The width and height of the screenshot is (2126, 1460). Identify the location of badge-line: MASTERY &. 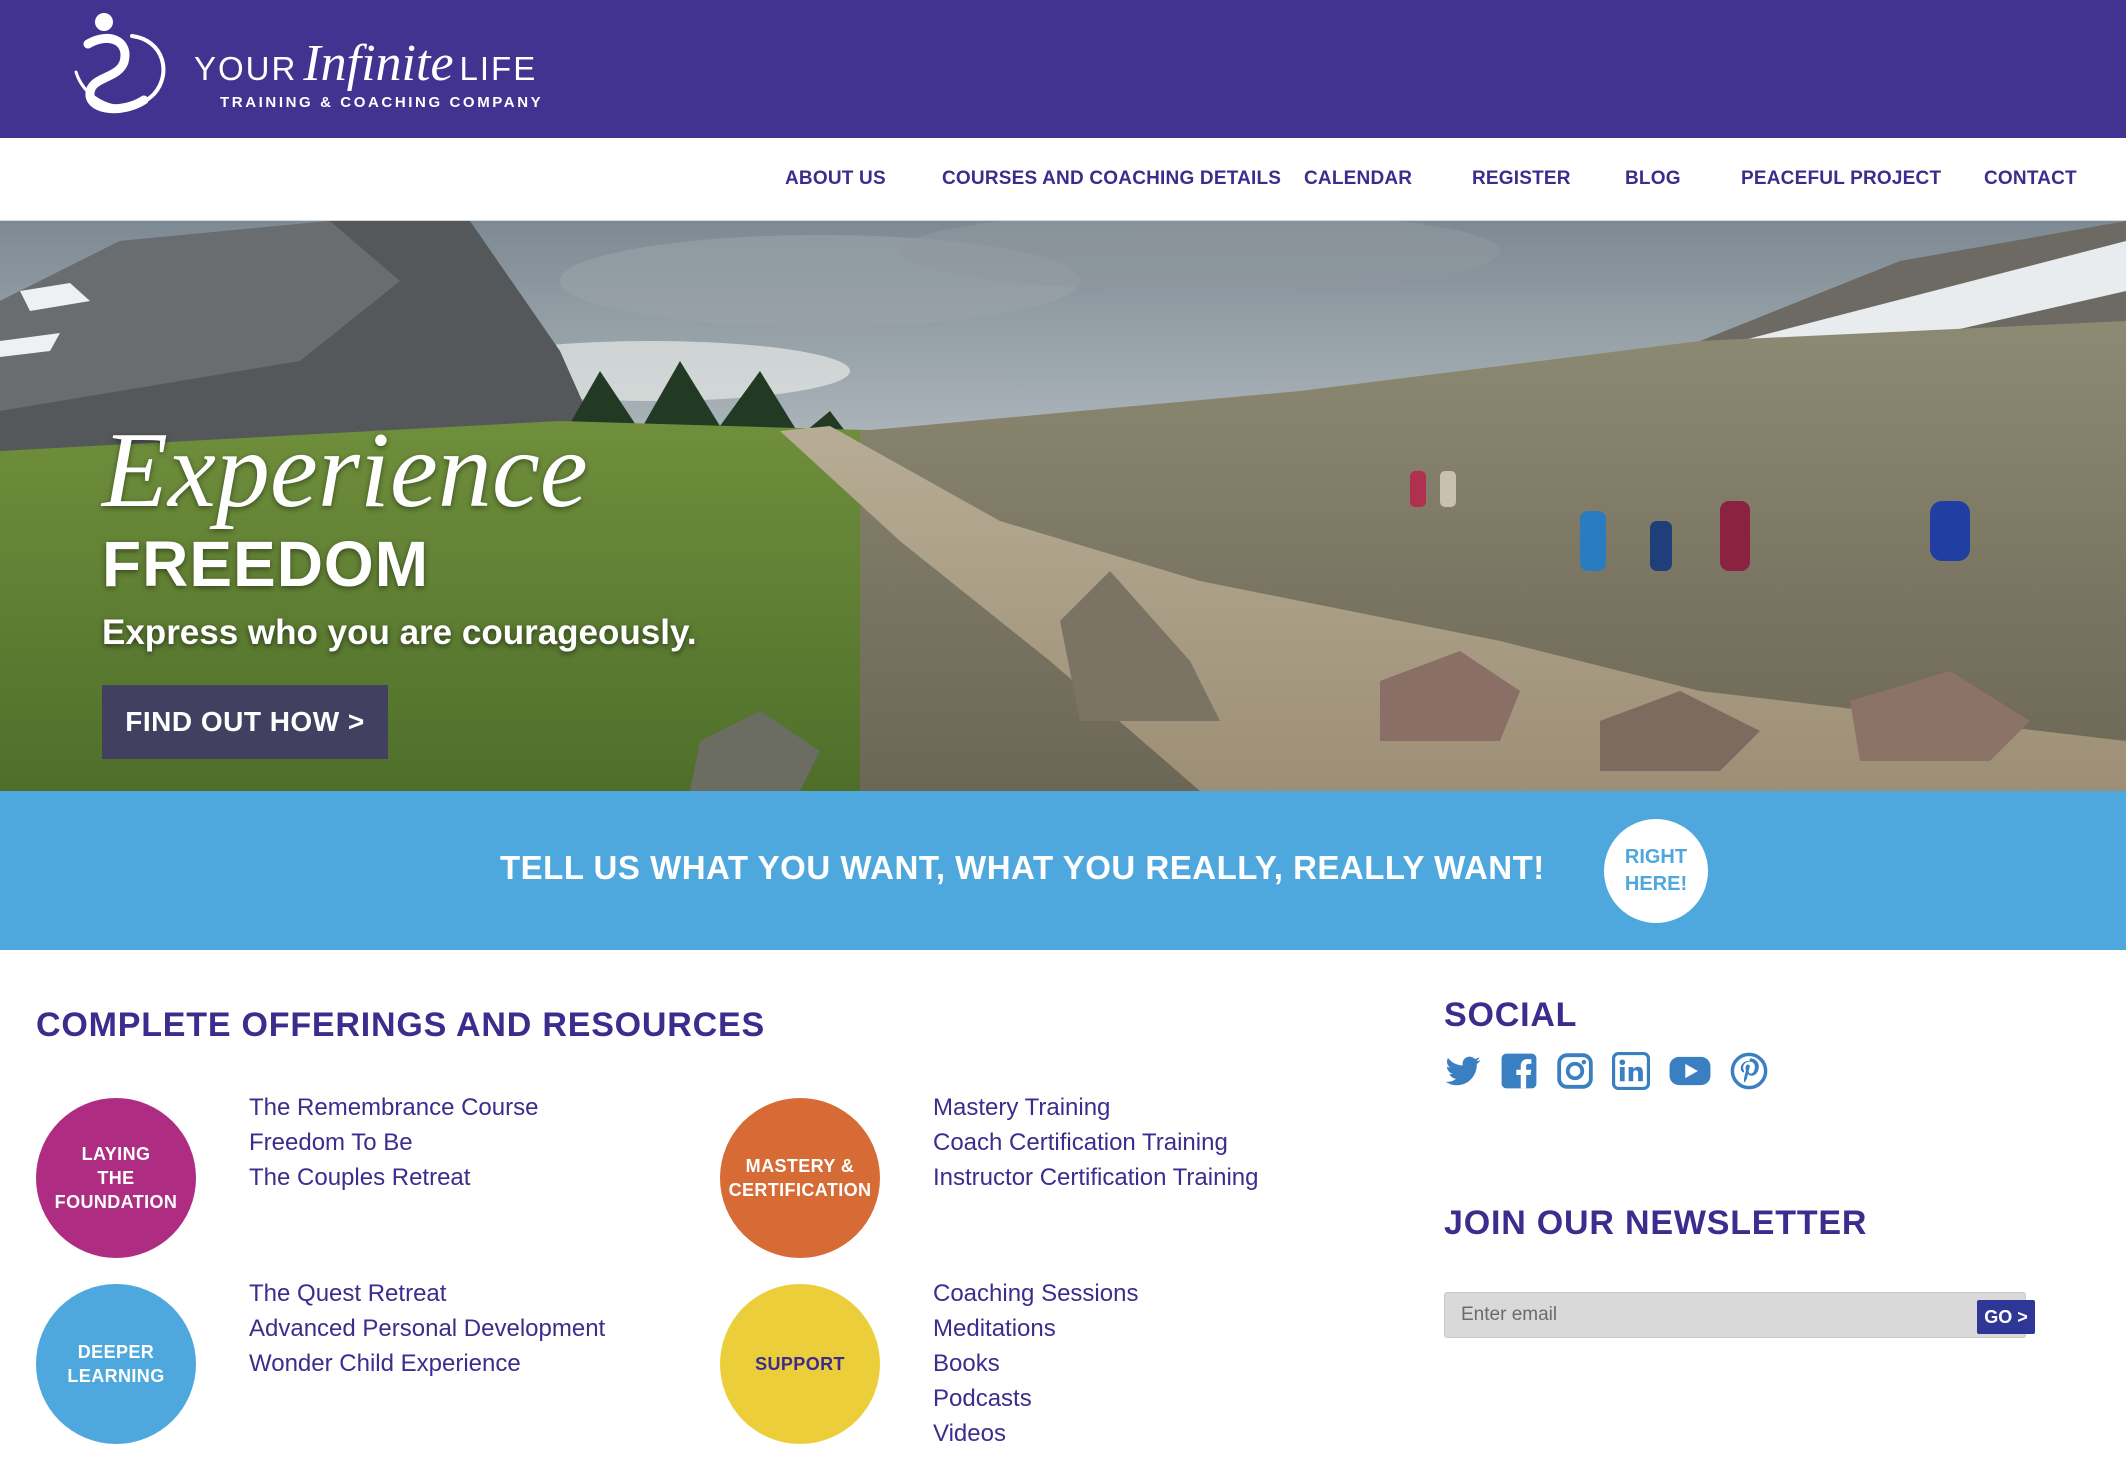
(800, 1165).